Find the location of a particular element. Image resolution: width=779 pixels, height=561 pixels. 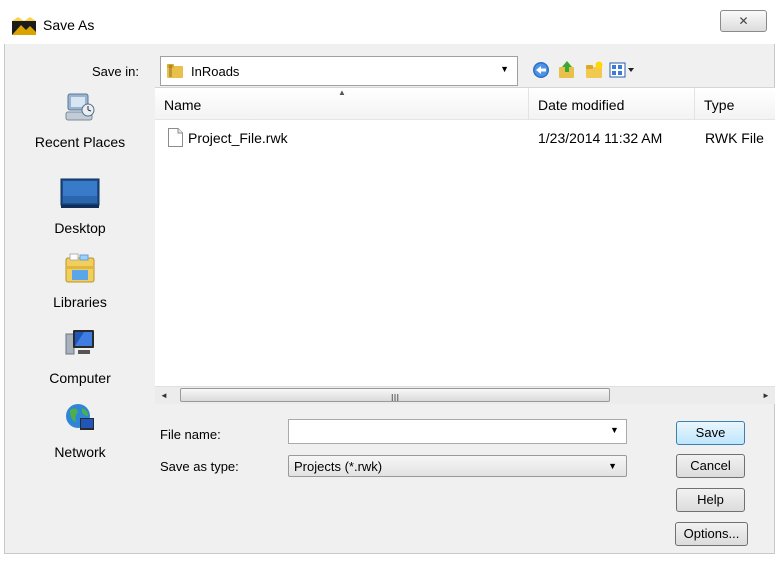

save-as-type-value: Projects (*.rwk) is located at coordinates (338, 466).